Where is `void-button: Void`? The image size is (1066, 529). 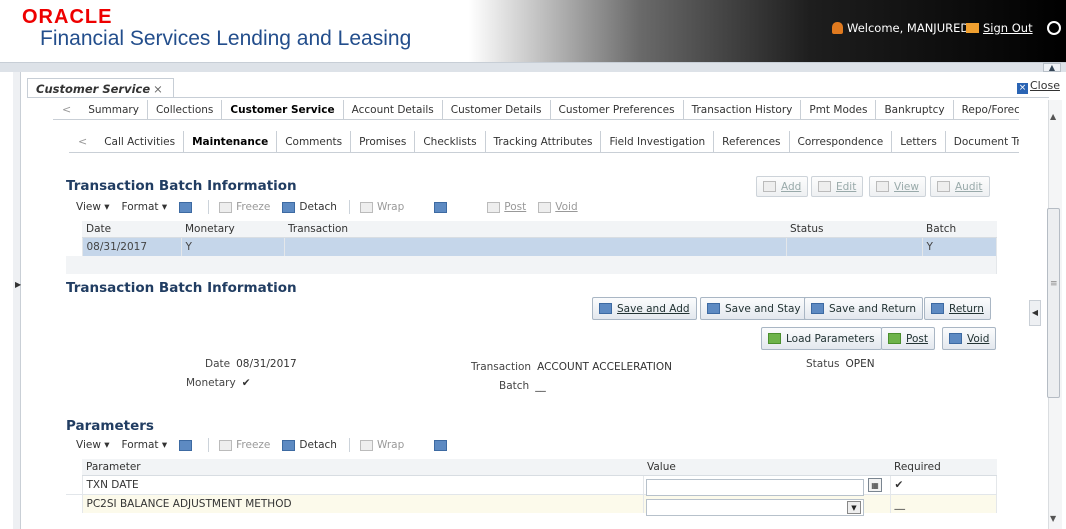 void-button: Void is located at coordinates (969, 338).